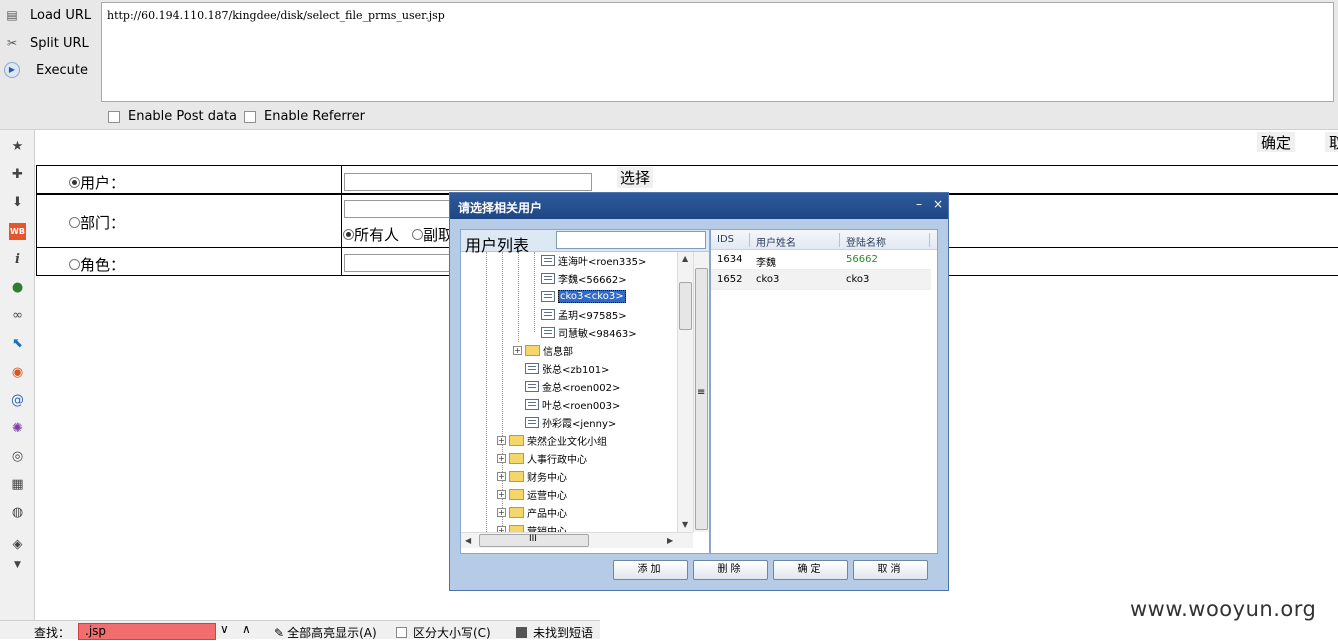 The width and height of the screenshot is (1338, 641). Describe the element at coordinates (584, 278) in the screenshot. I see `tree-user-node: 李魏<56662>` at that location.